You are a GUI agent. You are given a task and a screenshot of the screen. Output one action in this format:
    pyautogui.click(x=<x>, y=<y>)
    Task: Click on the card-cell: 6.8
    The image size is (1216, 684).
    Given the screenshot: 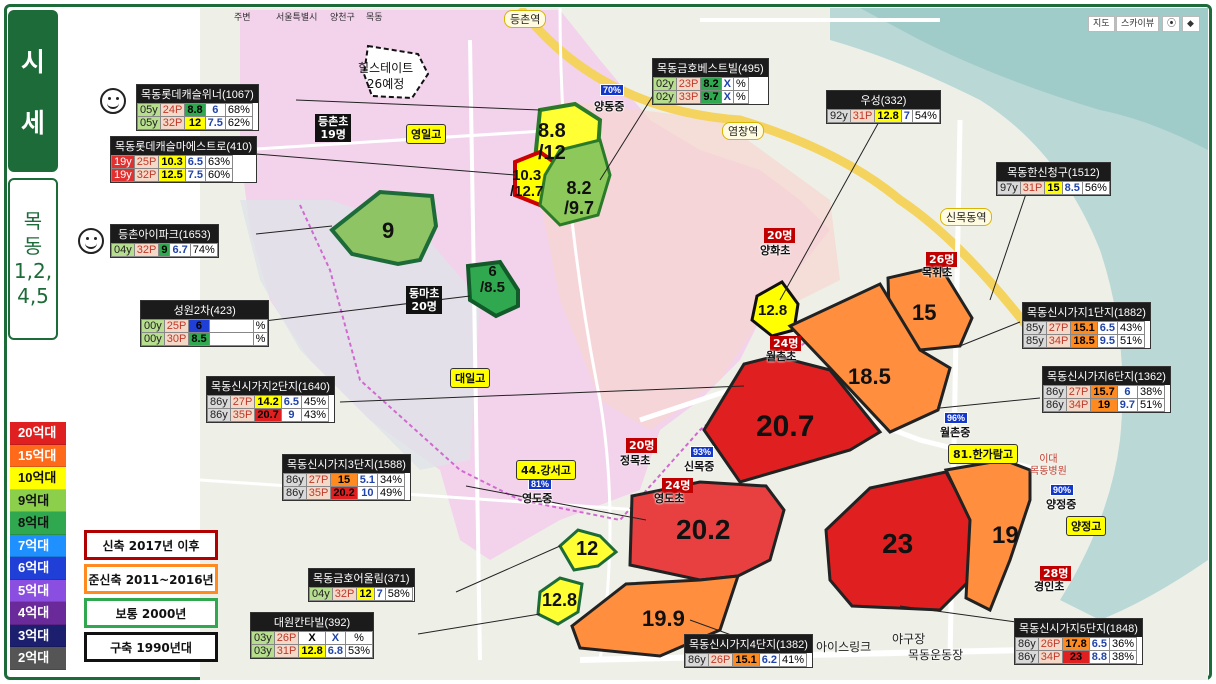 What is the action you would take?
    pyautogui.click(x=335, y=651)
    